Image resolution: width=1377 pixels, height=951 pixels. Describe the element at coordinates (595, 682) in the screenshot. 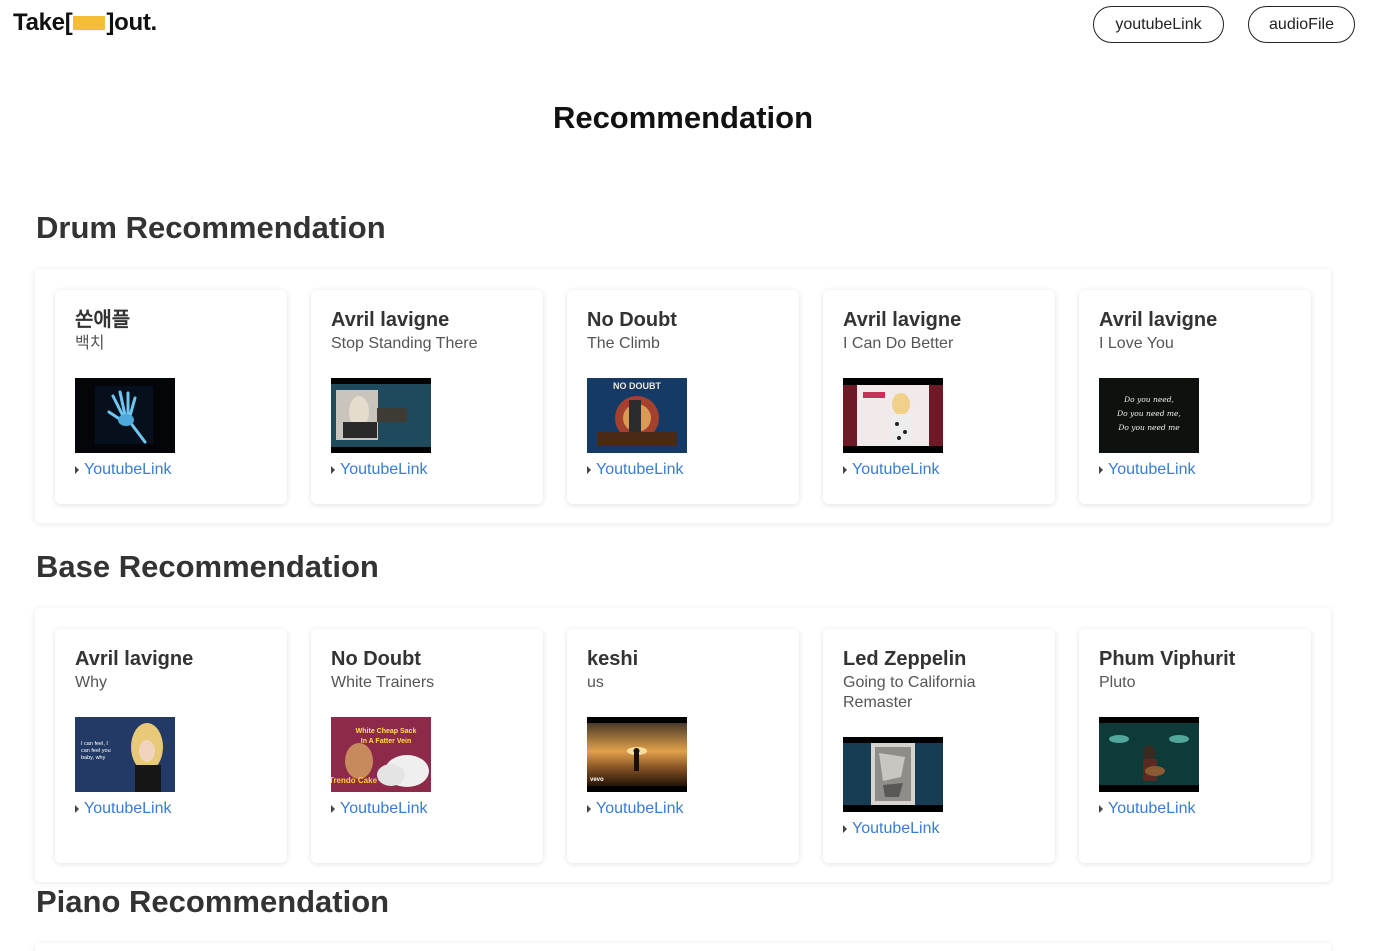

I see `card-song: us` at that location.